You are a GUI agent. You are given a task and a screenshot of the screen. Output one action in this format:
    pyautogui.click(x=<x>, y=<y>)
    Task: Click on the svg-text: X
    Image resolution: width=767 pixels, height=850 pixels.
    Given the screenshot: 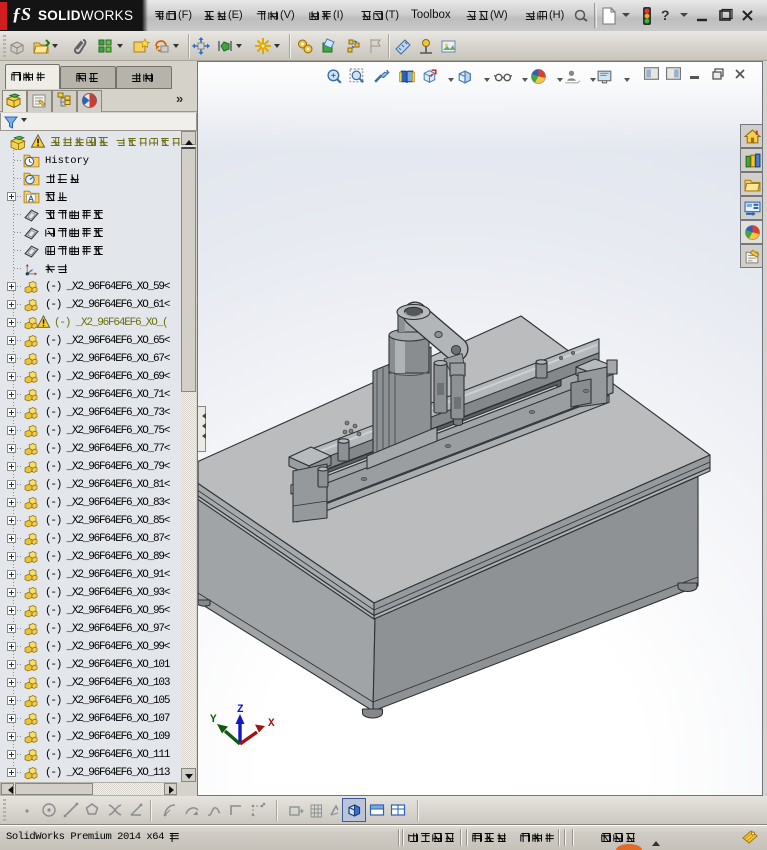 What is the action you would take?
    pyautogui.click(x=271, y=724)
    